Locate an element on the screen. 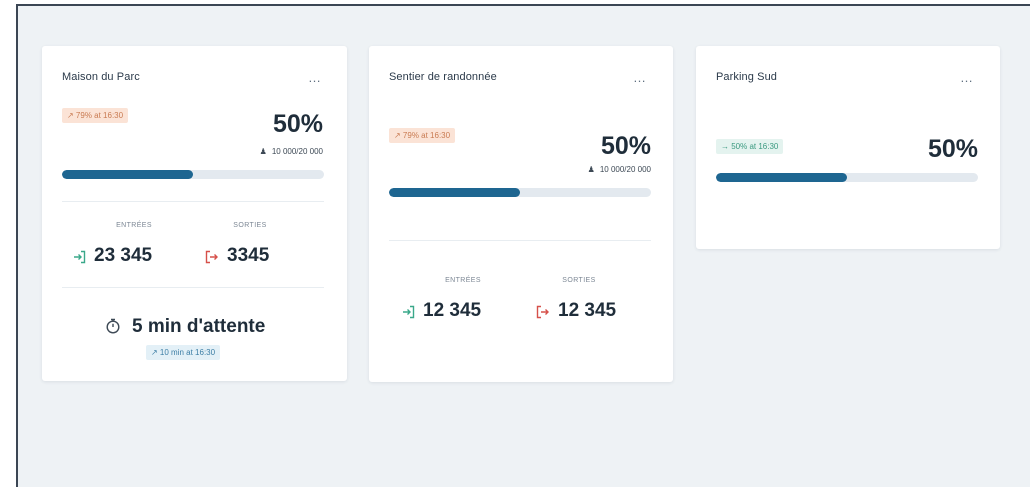  entries-value: 23 345 is located at coordinates (123, 255).